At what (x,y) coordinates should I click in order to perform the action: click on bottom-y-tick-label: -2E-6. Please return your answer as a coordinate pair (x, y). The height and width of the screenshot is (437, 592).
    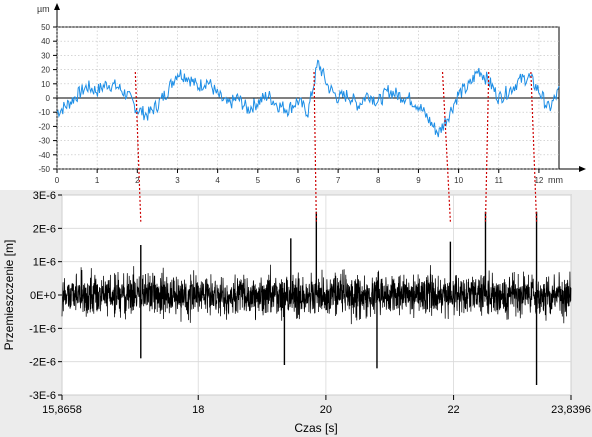
    Looking at the image, I should click on (42, 363).